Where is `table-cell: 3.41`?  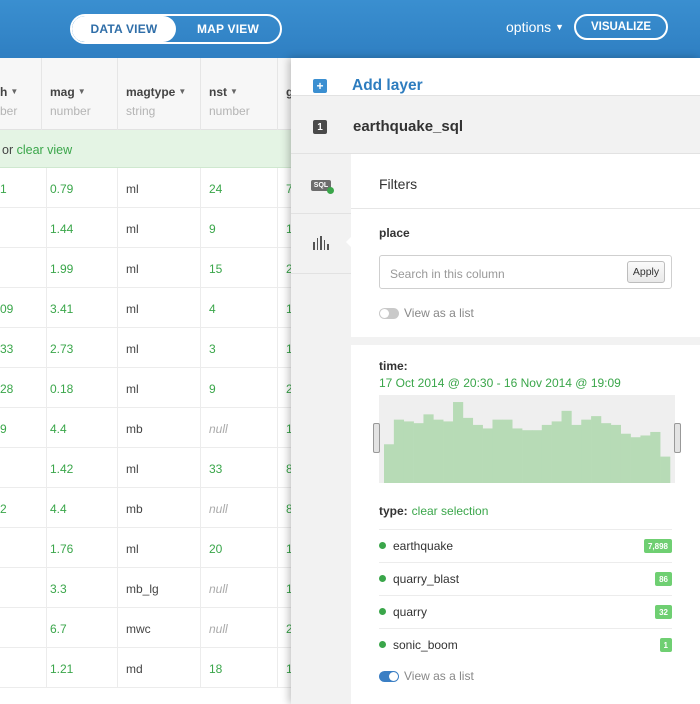
table-cell: 3.41 is located at coordinates (80, 308).